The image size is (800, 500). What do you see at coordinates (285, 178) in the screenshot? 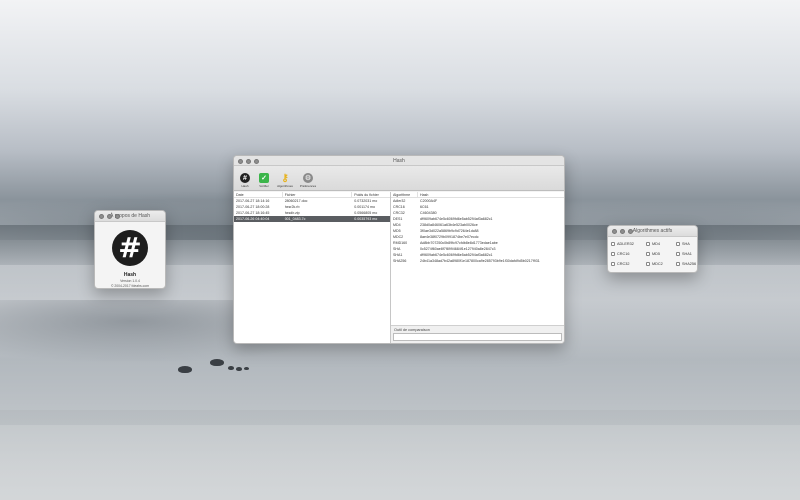
I see `key-icon: ⚷` at bounding box center [285, 178].